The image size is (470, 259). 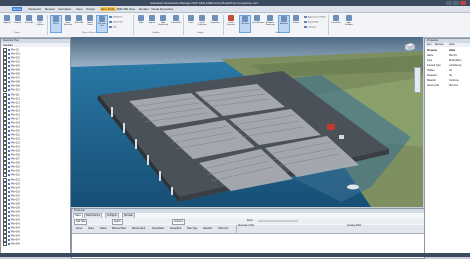 What do you see at coordinates (315, 17) in the screenshot?
I see `appearance-profiler-button: Appearance Profiler` at bounding box center [315, 17].